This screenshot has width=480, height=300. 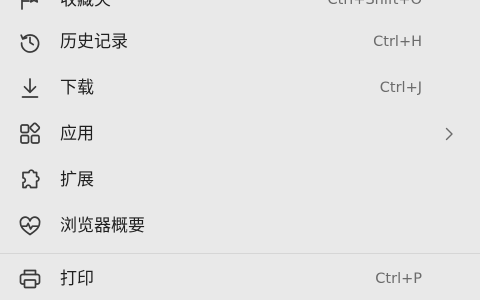 What do you see at coordinates (397, 42) in the screenshot?
I see `shortcut-hint: Ctrl+H` at bounding box center [397, 42].